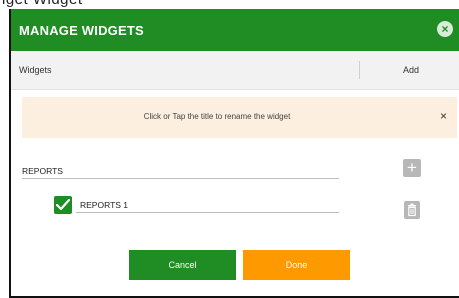 The height and width of the screenshot is (298, 459). I want to click on report-title-underline, so click(180, 178).